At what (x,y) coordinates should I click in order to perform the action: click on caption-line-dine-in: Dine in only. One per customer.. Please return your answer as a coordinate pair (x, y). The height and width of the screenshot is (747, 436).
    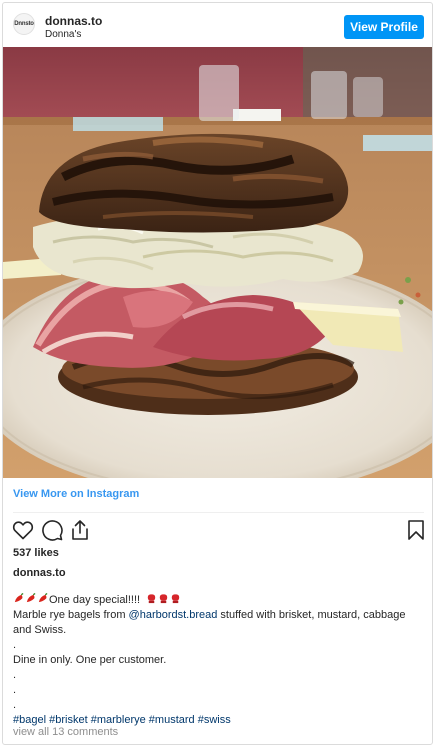
    Looking at the image, I should click on (90, 660).